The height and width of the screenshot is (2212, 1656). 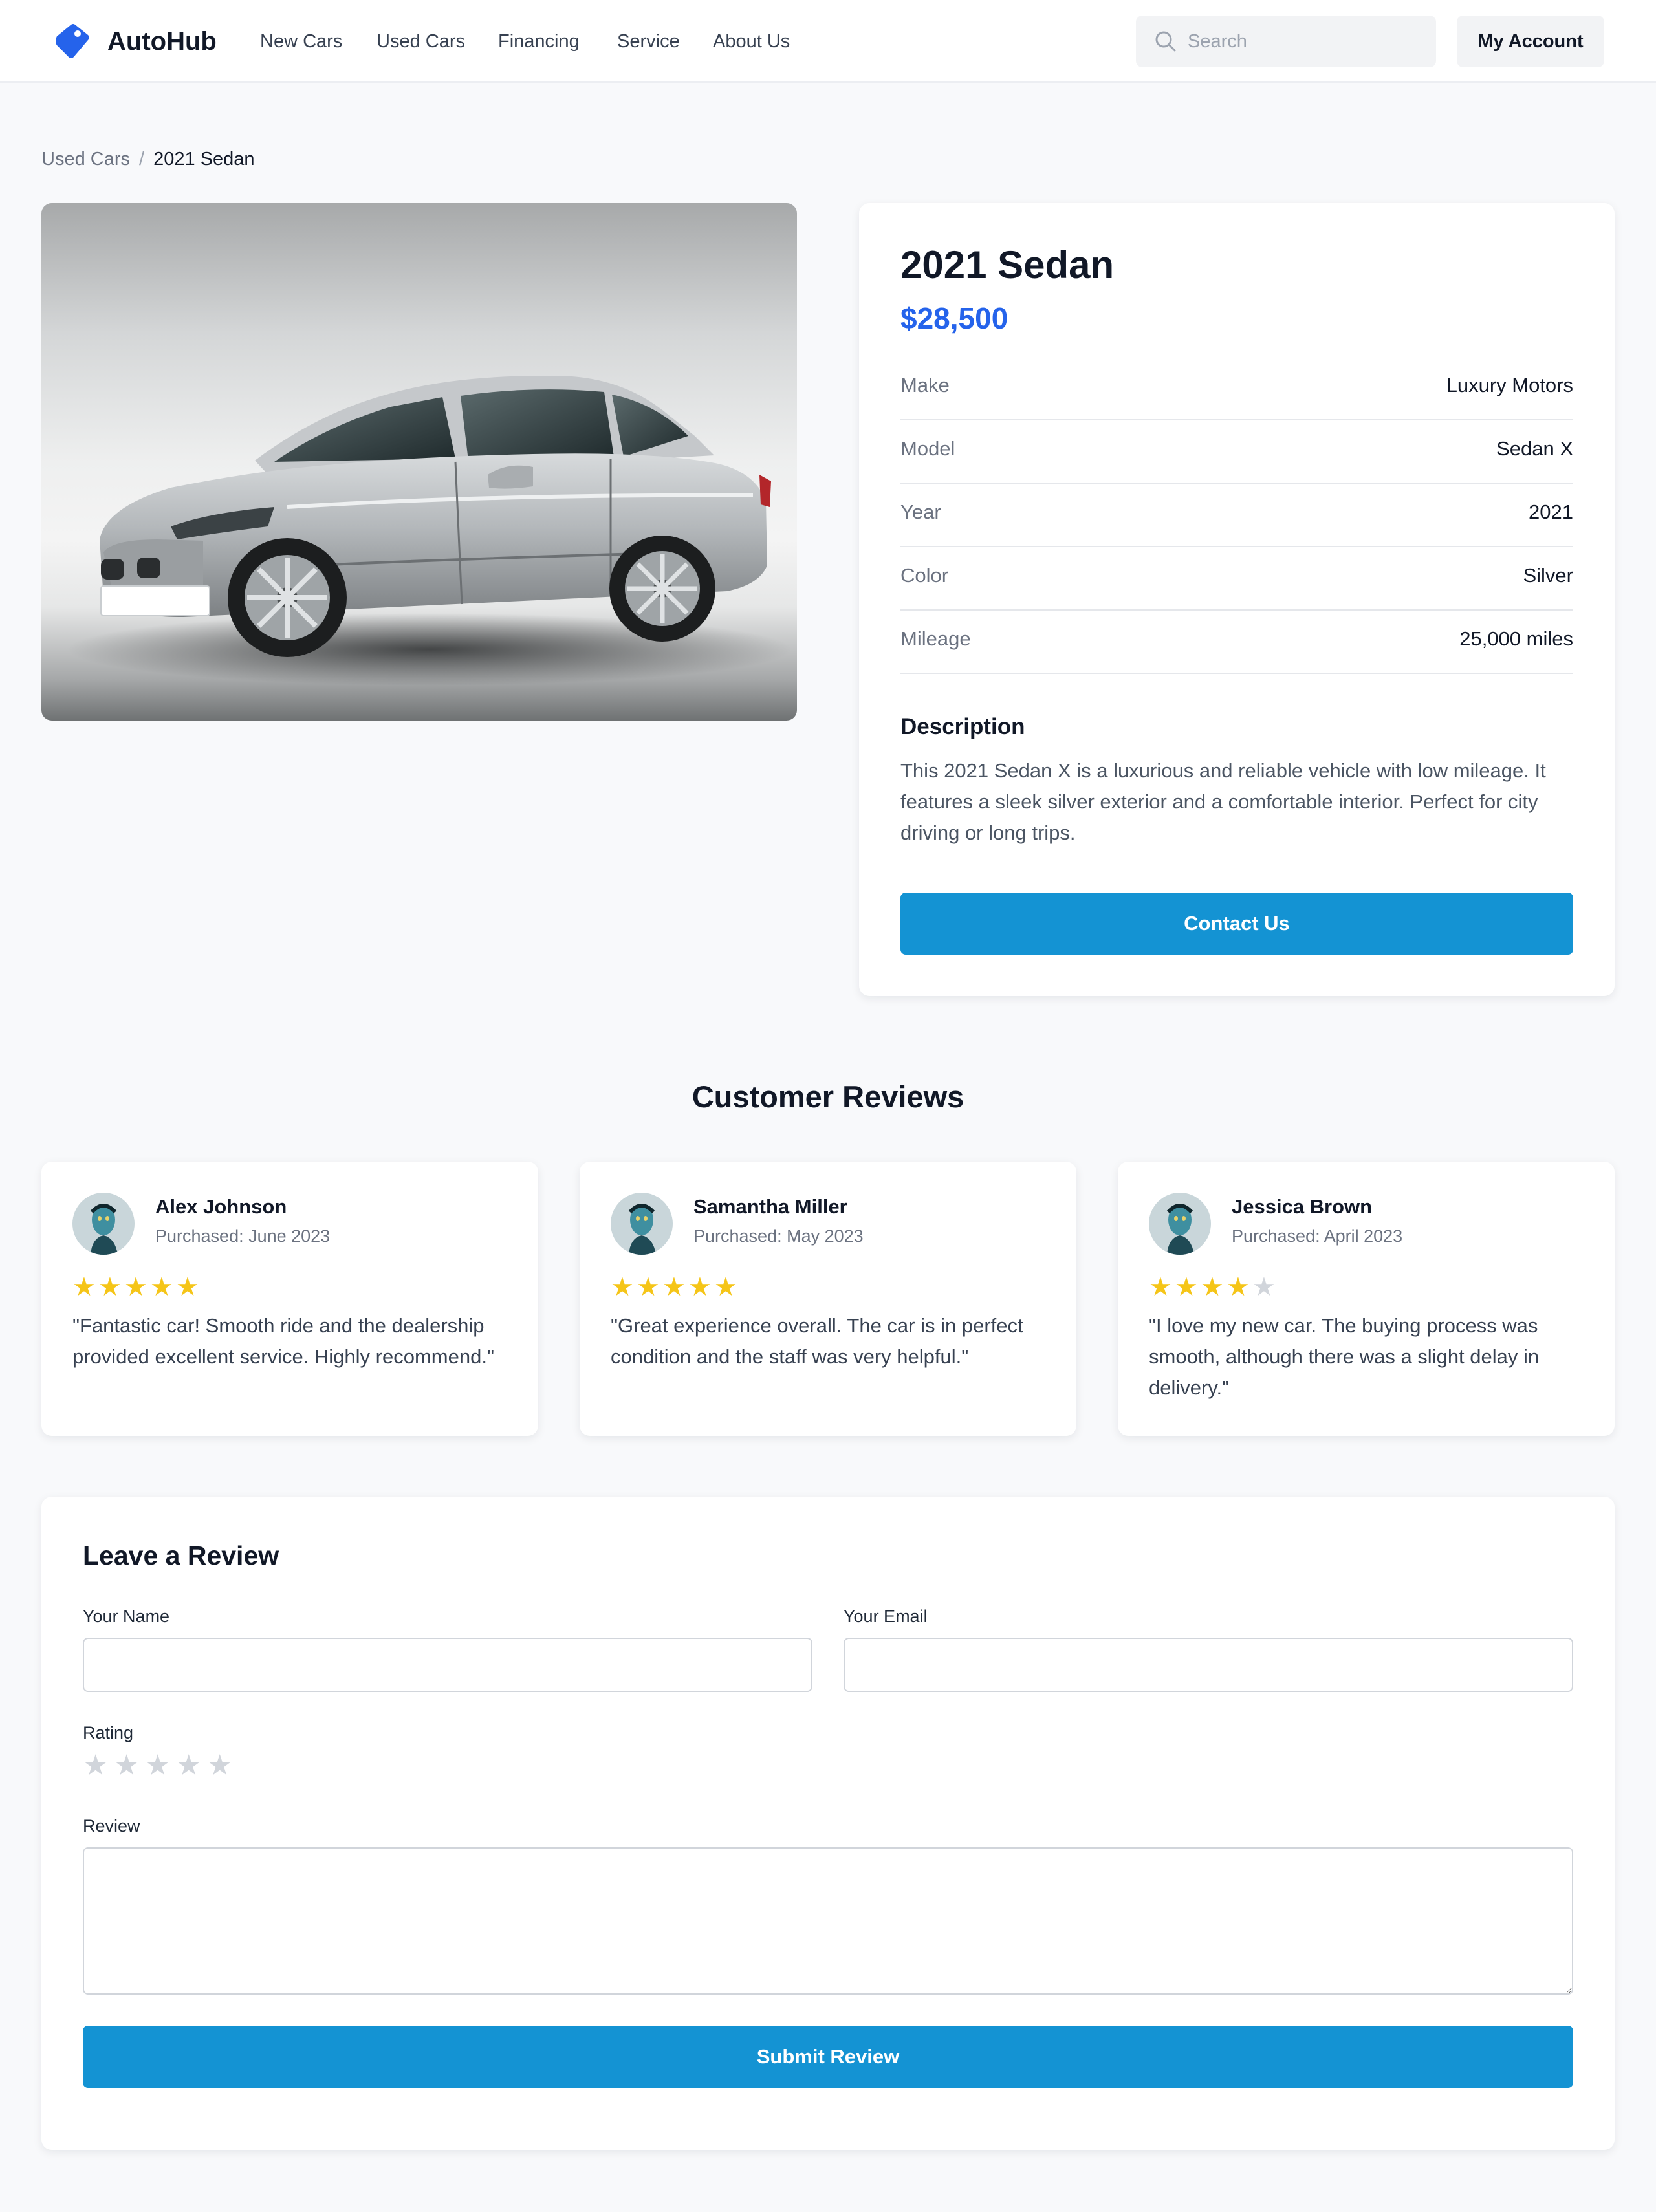 I want to click on submit-review-button: Submit Review, so click(x=828, y=2057).